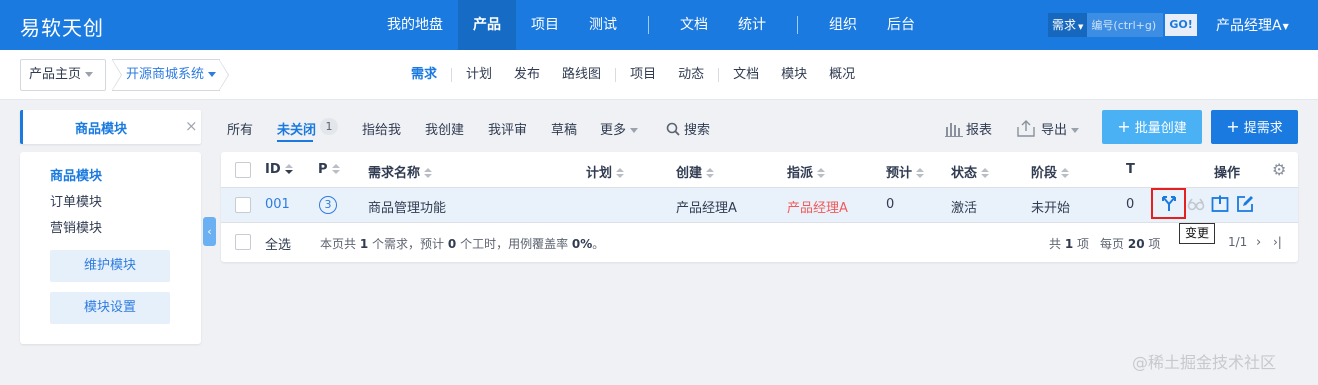 The image size is (1318, 385). What do you see at coordinates (1252, 25) in the screenshot?
I see `user-menu: 产品经理A▼` at bounding box center [1252, 25].